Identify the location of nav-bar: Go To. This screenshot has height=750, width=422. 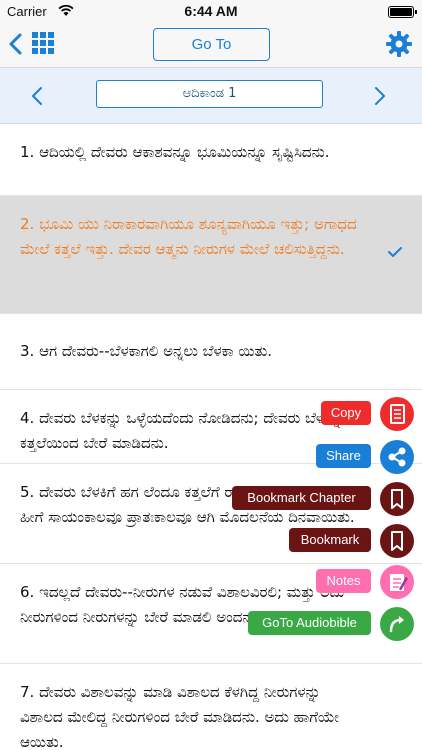
(211, 45).